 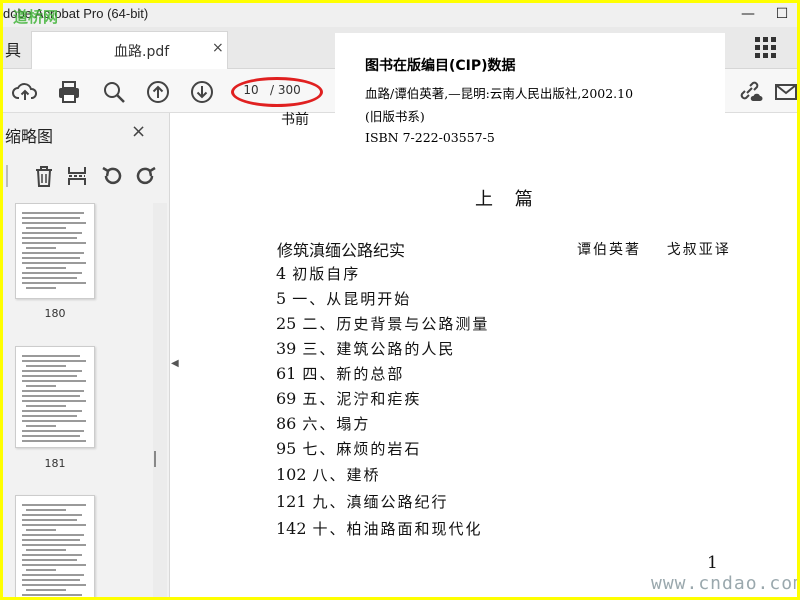 I want to click on delete-icon, so click(x=44, y=176).